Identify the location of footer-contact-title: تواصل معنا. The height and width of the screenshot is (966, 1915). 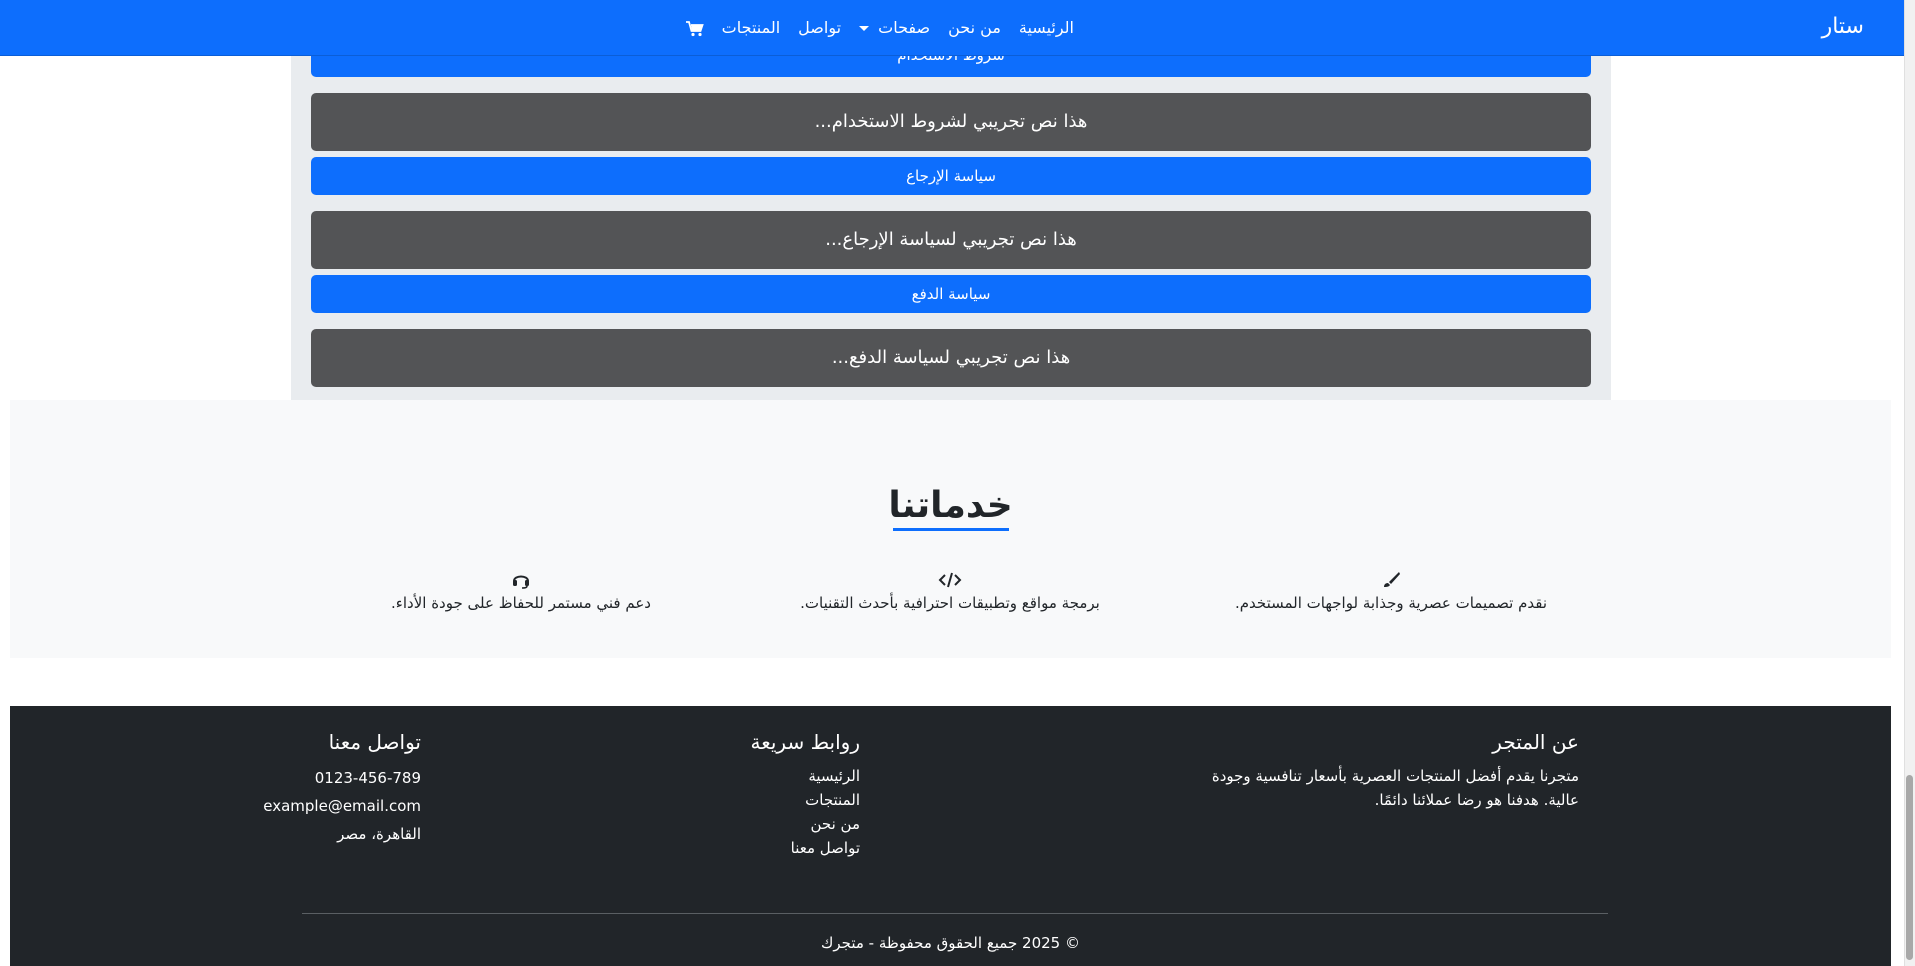
(374, 742).